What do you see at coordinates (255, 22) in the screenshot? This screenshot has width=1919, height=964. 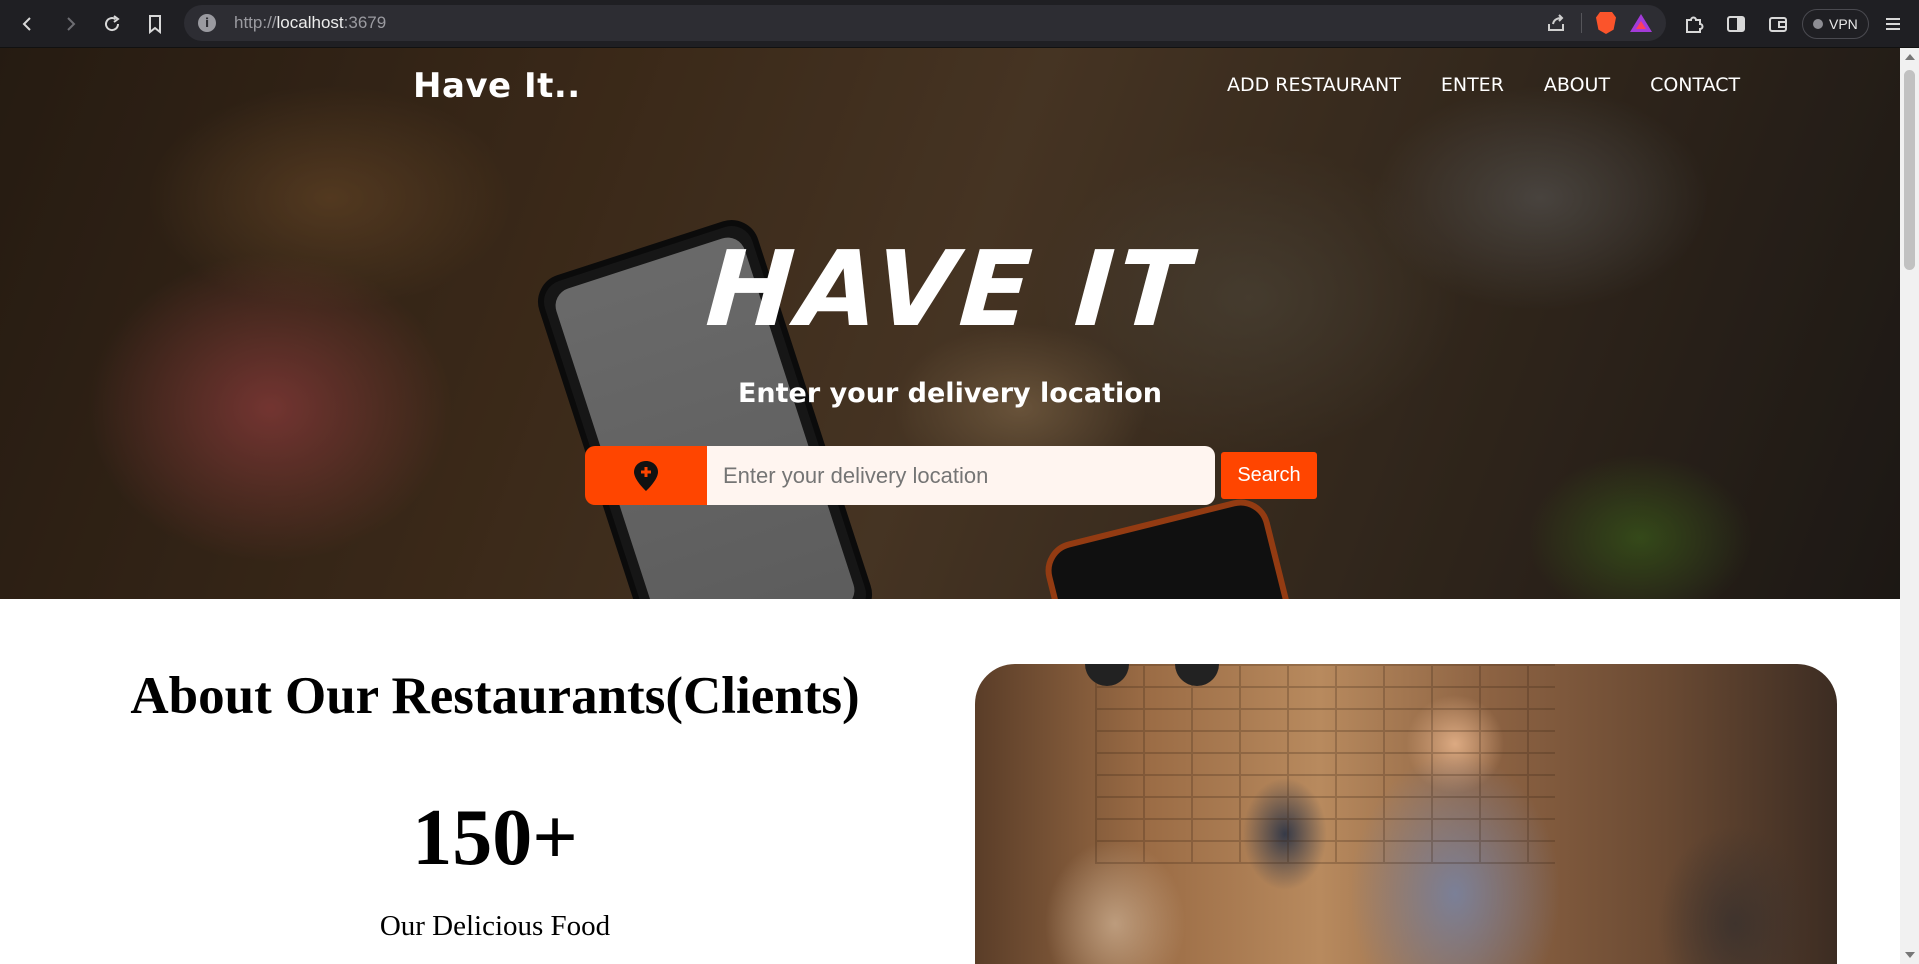 I see `url-scheme: http://` at bounding box center [255, 22].